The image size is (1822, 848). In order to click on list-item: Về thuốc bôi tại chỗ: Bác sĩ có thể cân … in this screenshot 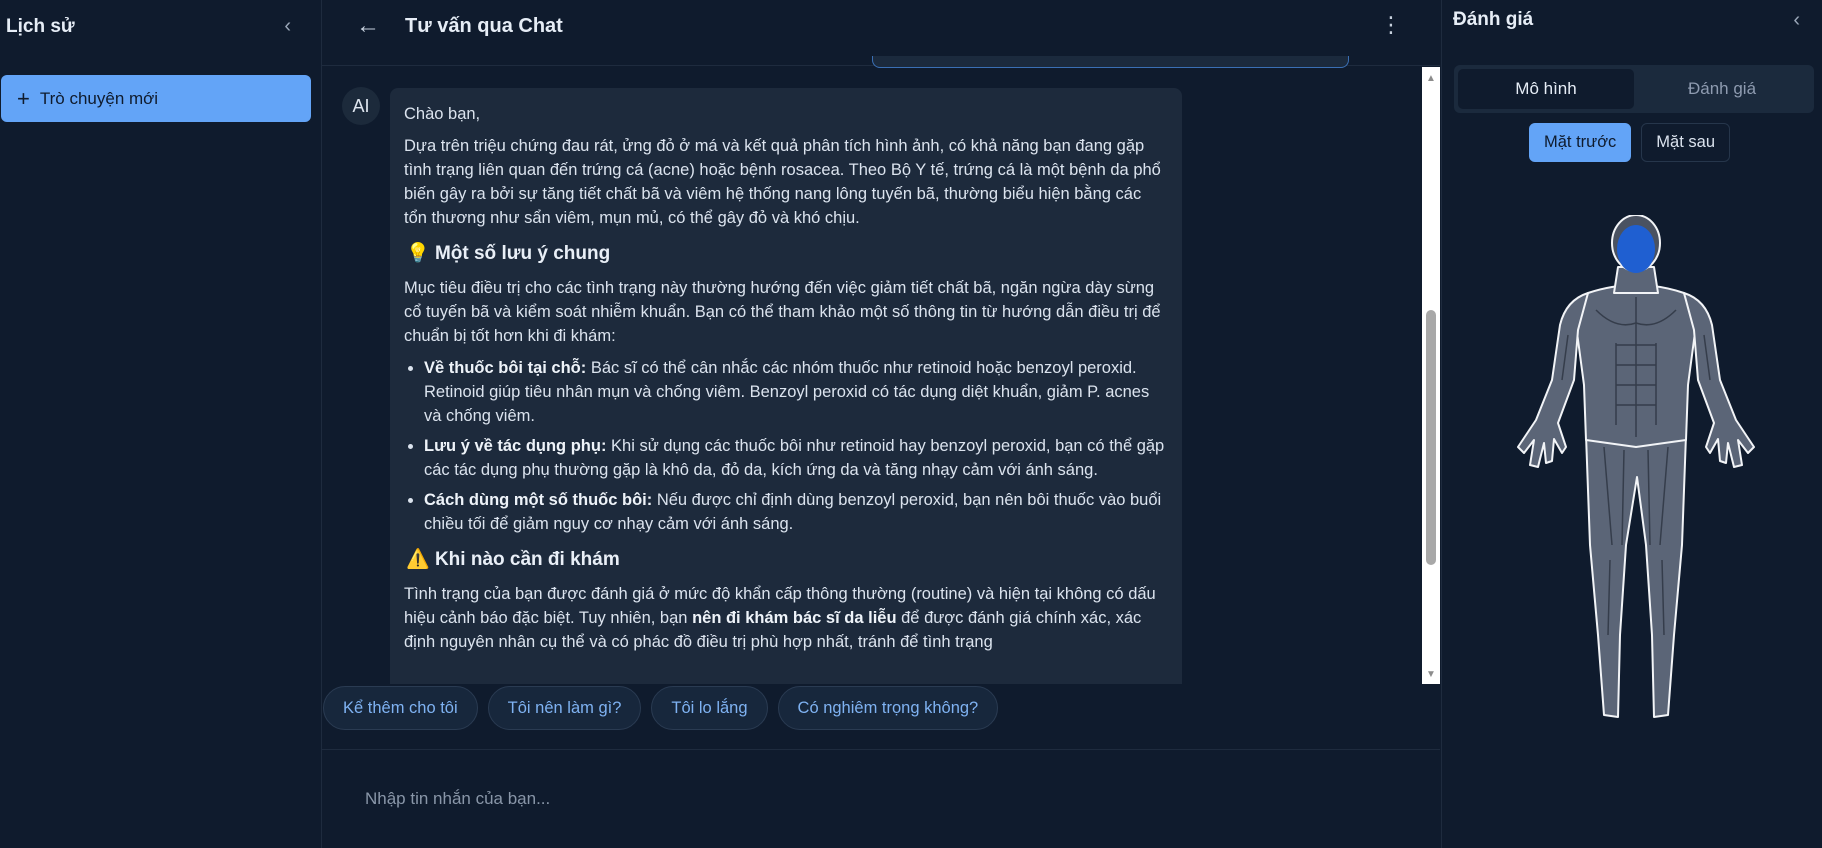, I will do `click(796, 392)`.